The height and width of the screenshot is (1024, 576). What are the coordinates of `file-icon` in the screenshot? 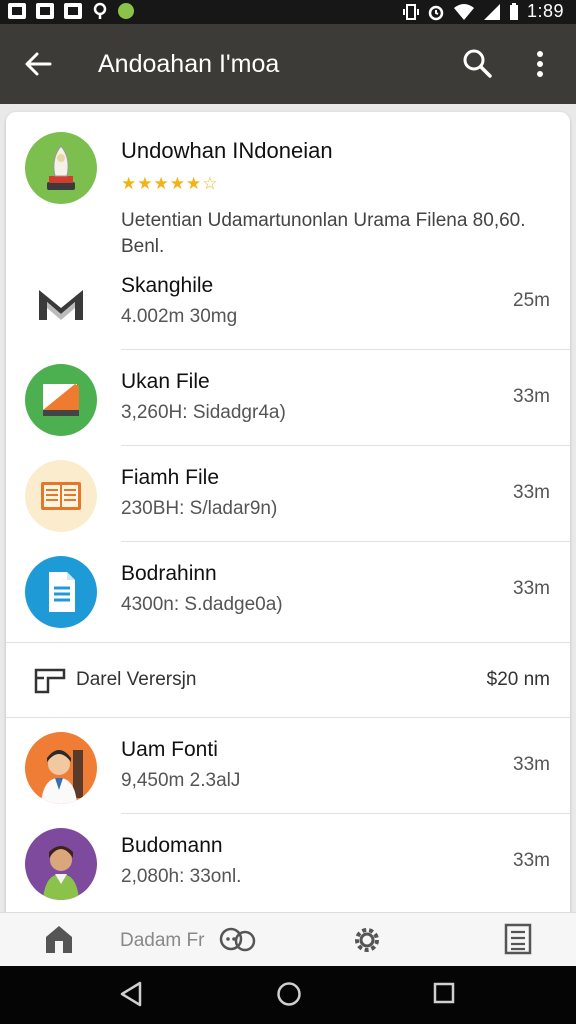 It's located at (62, 592).